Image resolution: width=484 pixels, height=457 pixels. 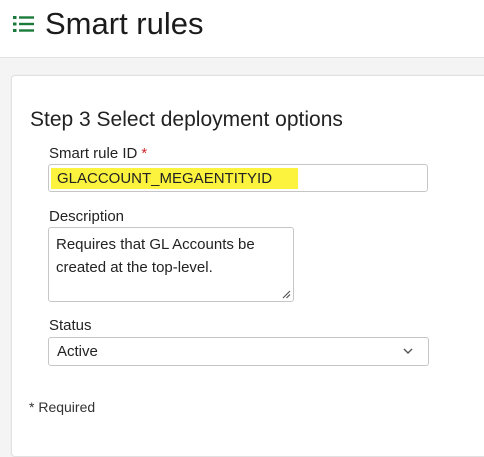 What do you see at coordinates (124, 23) in the screenshot?
I see `page-title: Smart rules` at bounding box center [124, 23].